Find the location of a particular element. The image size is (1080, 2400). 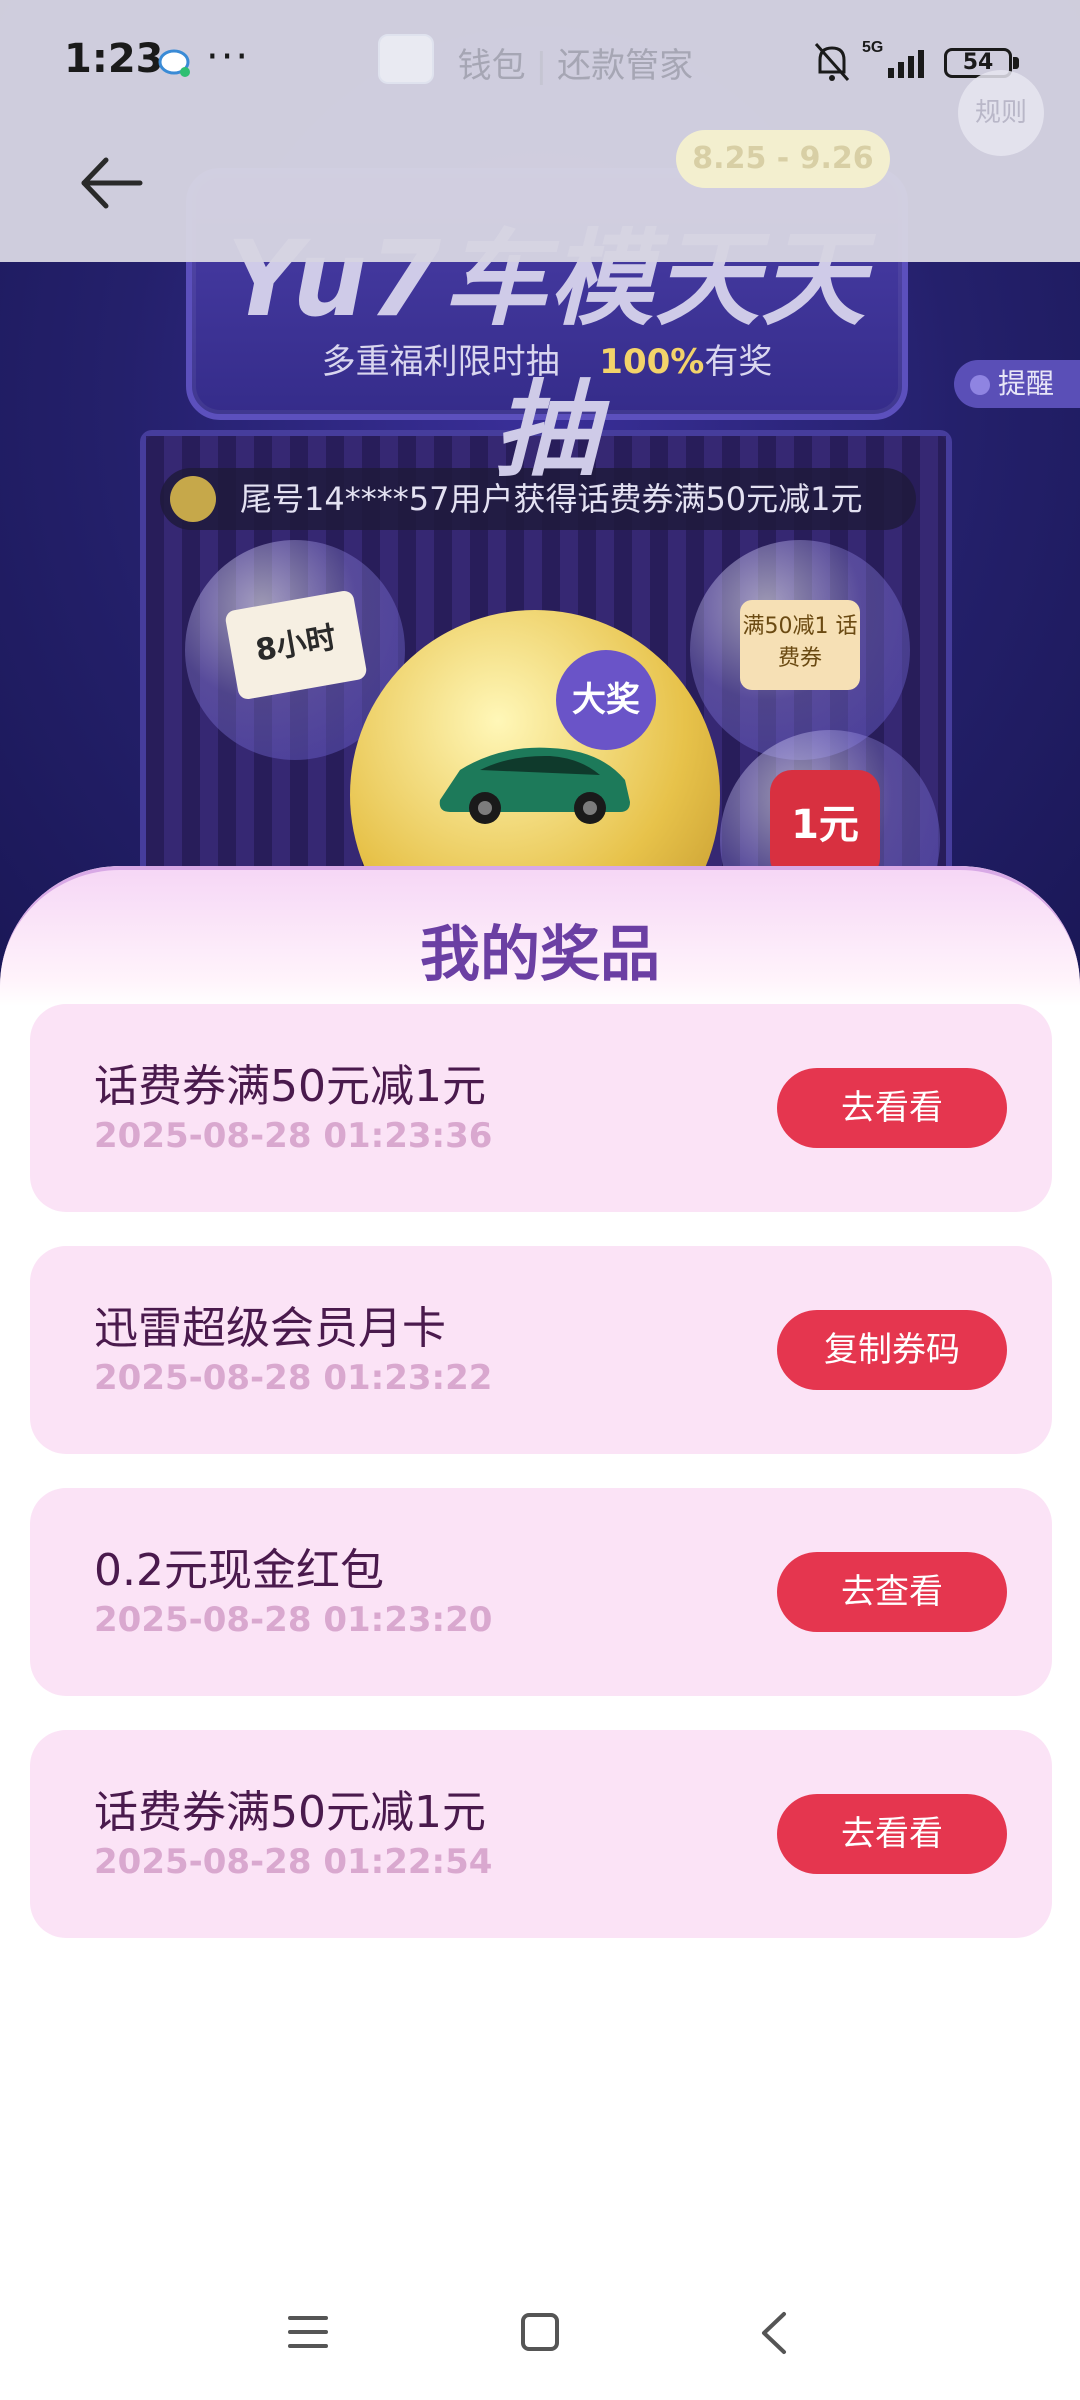

prize-time: 2025-08-28 01:23:22 is located at coordinates (293, 1378).